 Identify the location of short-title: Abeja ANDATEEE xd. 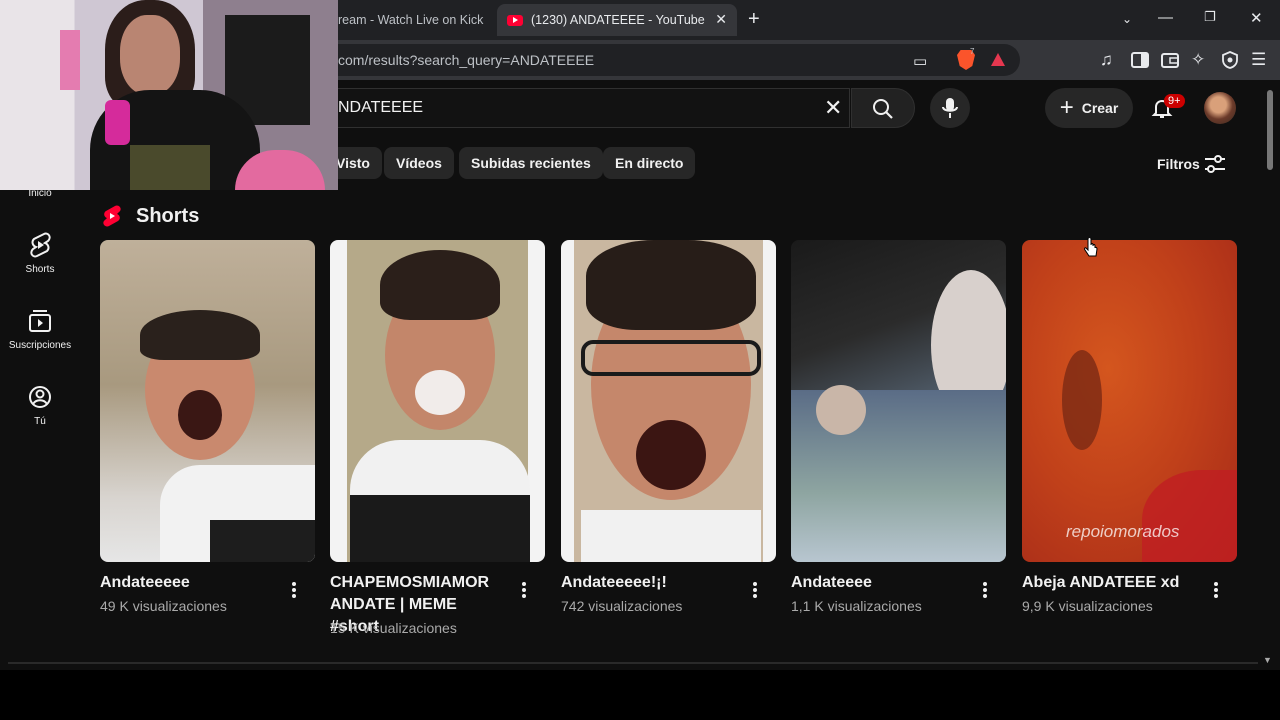
(1112, 583).